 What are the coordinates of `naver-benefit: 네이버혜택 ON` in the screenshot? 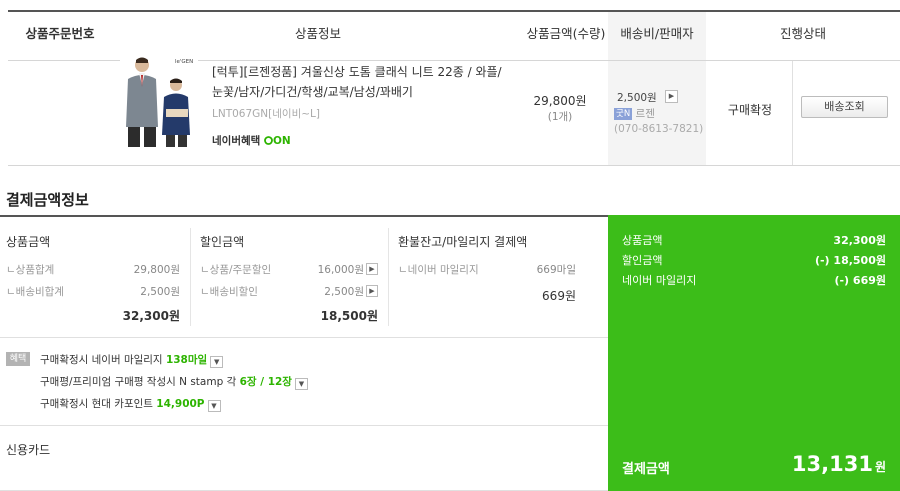 It's located at (251, 140).